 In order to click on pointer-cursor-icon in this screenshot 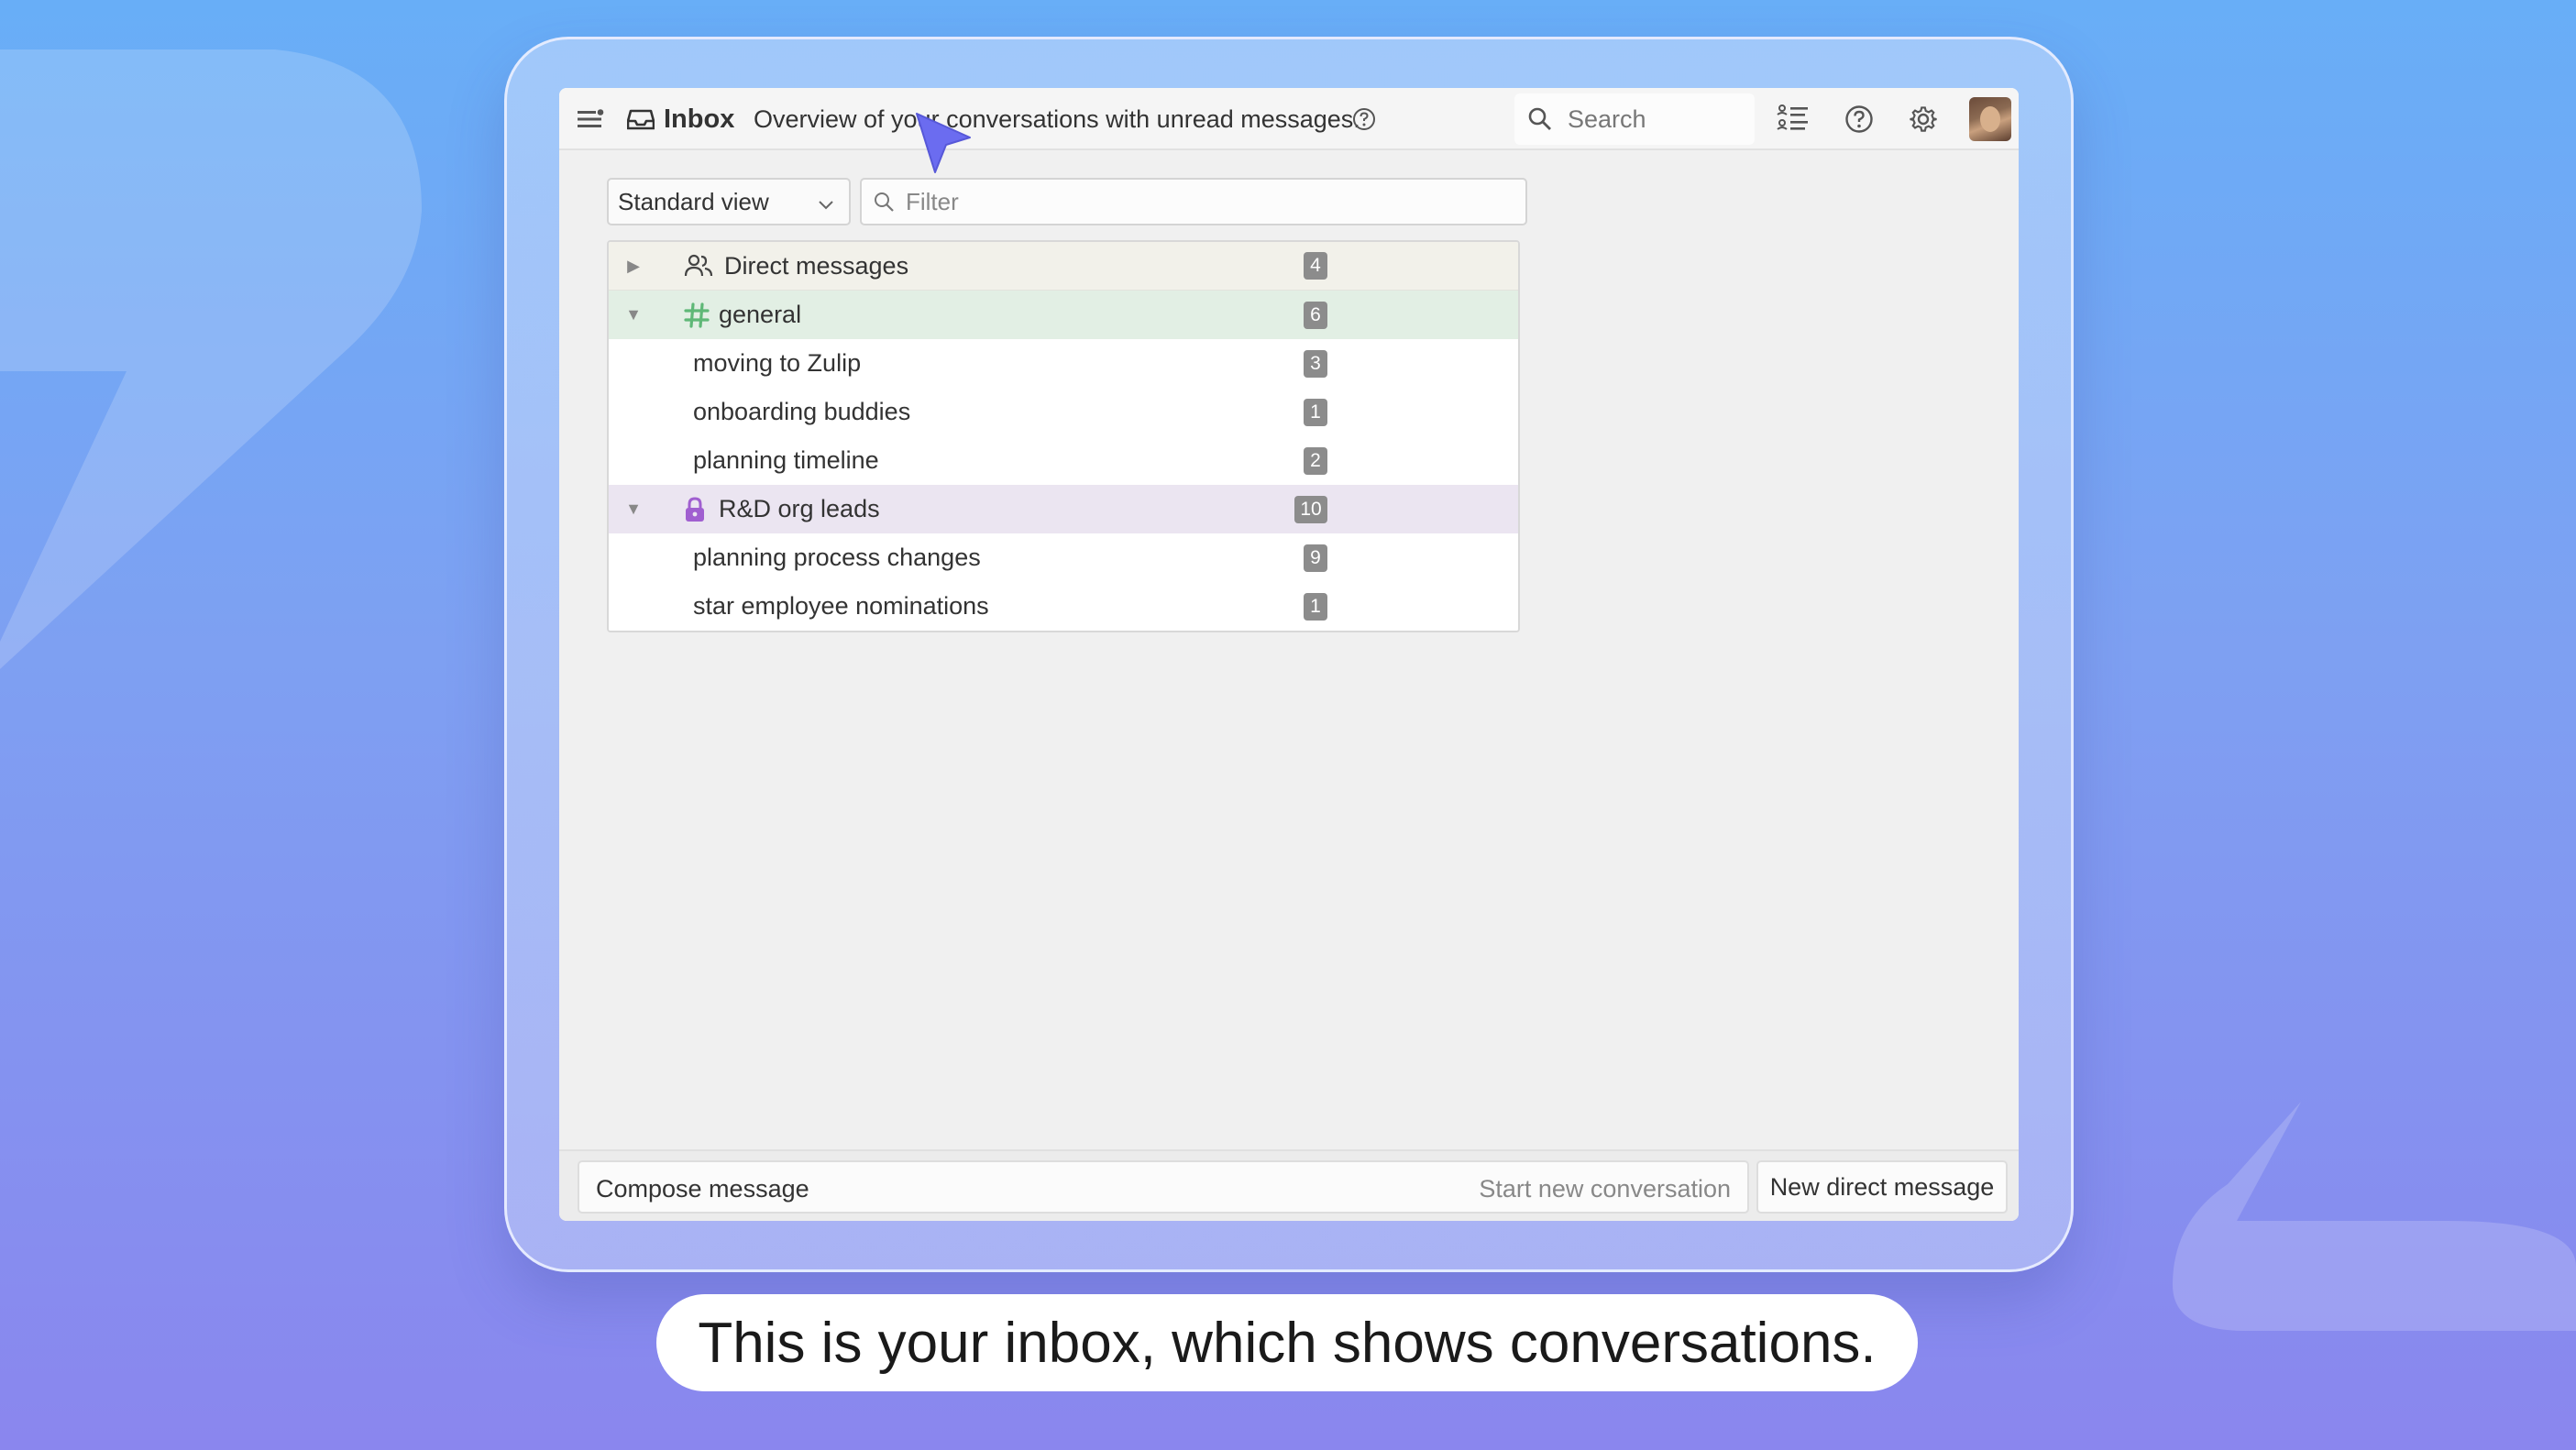, I will do `click(943, 143)`.